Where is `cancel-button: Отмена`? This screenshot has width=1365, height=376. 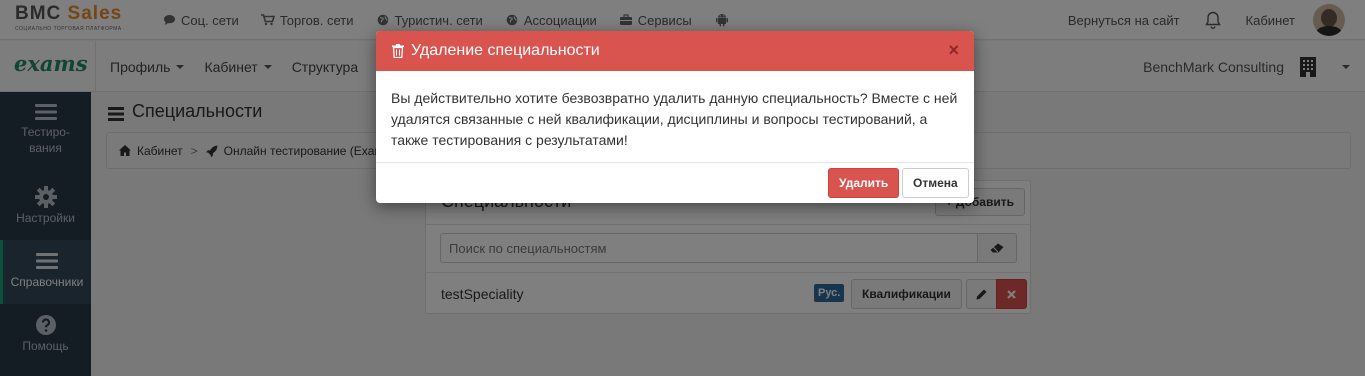
cancel-button: Отмена is located at coordinates (935, 183).